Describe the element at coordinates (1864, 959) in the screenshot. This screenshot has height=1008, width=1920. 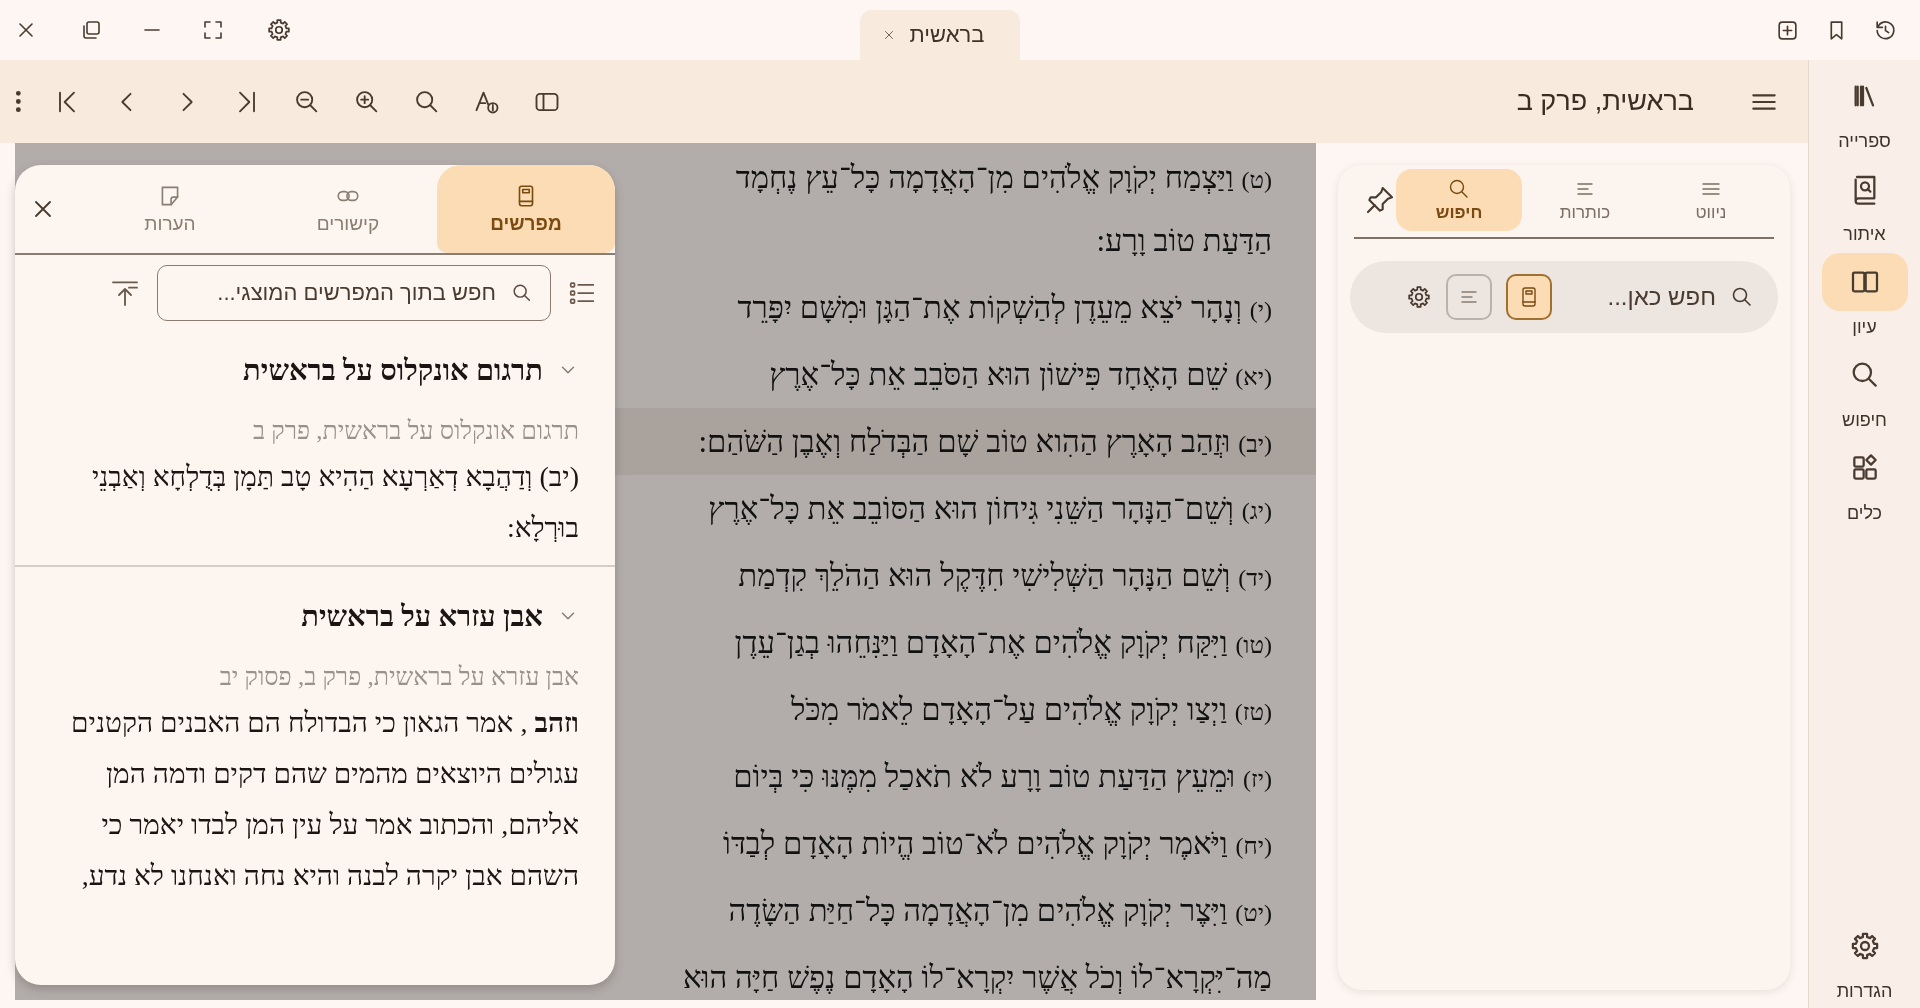
I see `rail-item: הגדרות` at that location.